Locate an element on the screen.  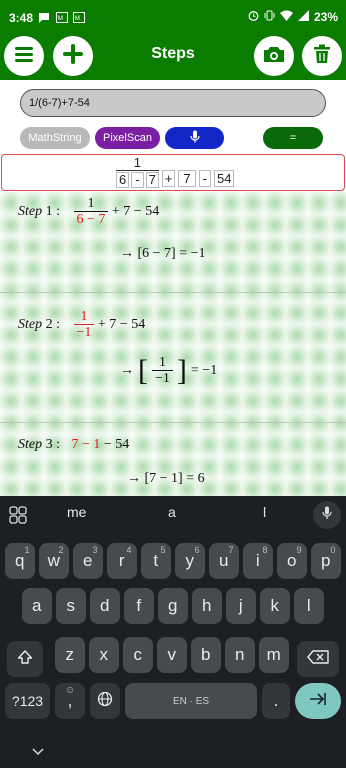
key-label: l is located at coordinates (308, 605).